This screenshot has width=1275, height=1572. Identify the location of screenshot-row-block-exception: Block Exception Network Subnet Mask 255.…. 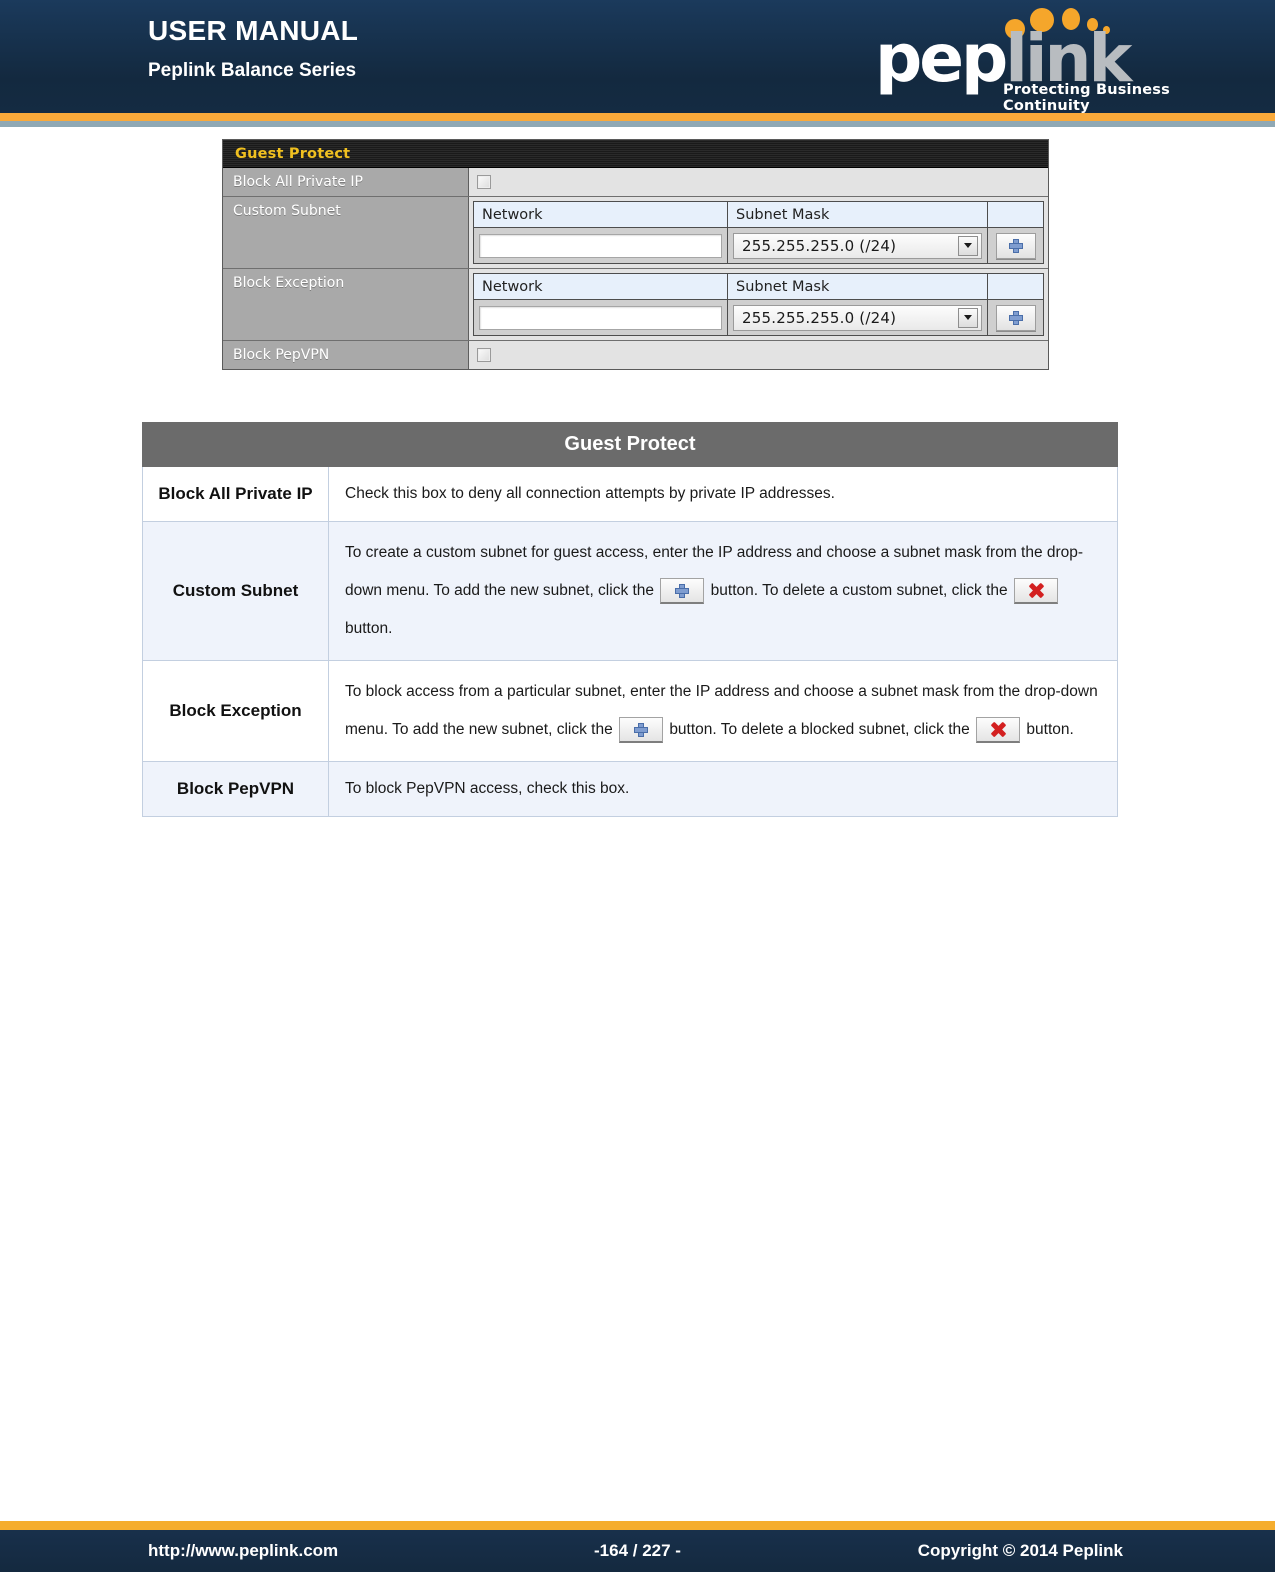
(635, 305).